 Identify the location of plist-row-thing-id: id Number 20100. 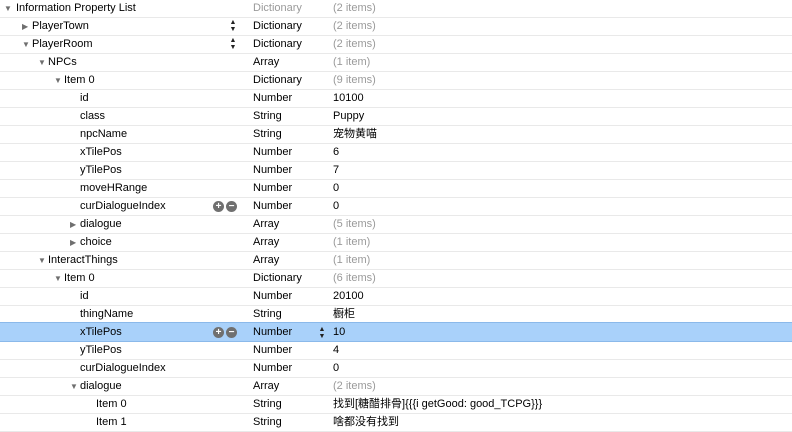
(396, 297).